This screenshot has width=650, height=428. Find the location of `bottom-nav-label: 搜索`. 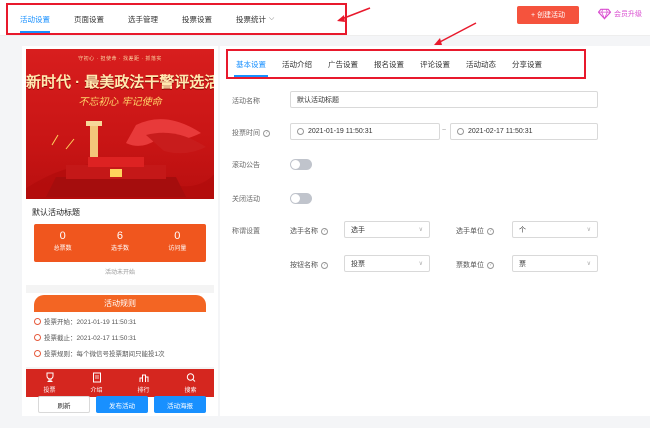

bottom-nav-label: 搜索 is located at coordinates (190, 391).